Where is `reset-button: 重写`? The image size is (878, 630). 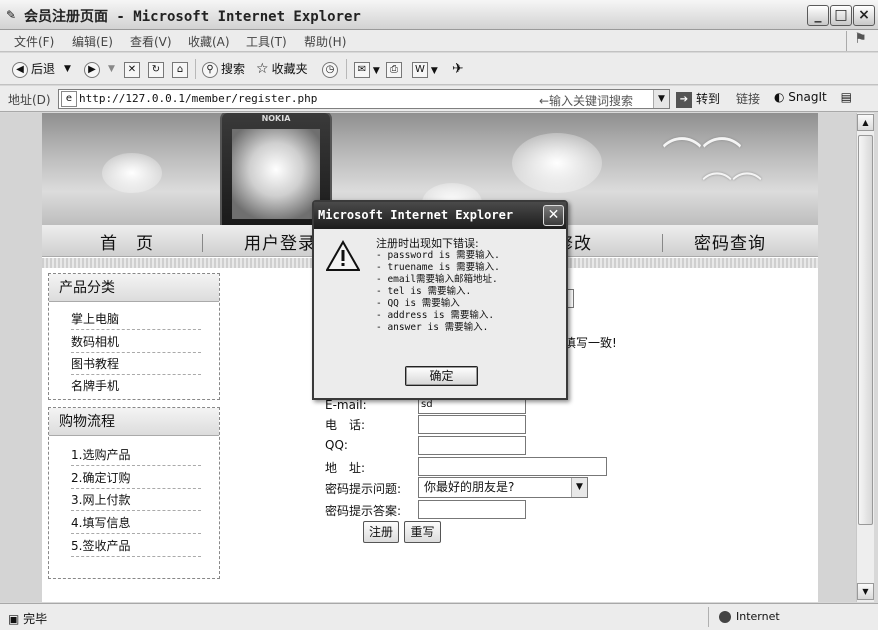 reset-button: 重写 is located at coordinates (422, 532).